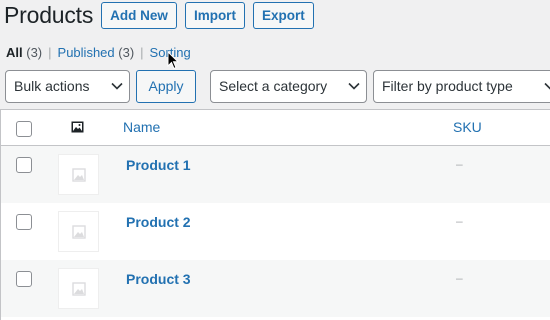 The height and width of the screenshot is (320, 550). Describe the element at coordinates (158, 279) in the screenshot. I see `product-name-link: Product 3` at that location.